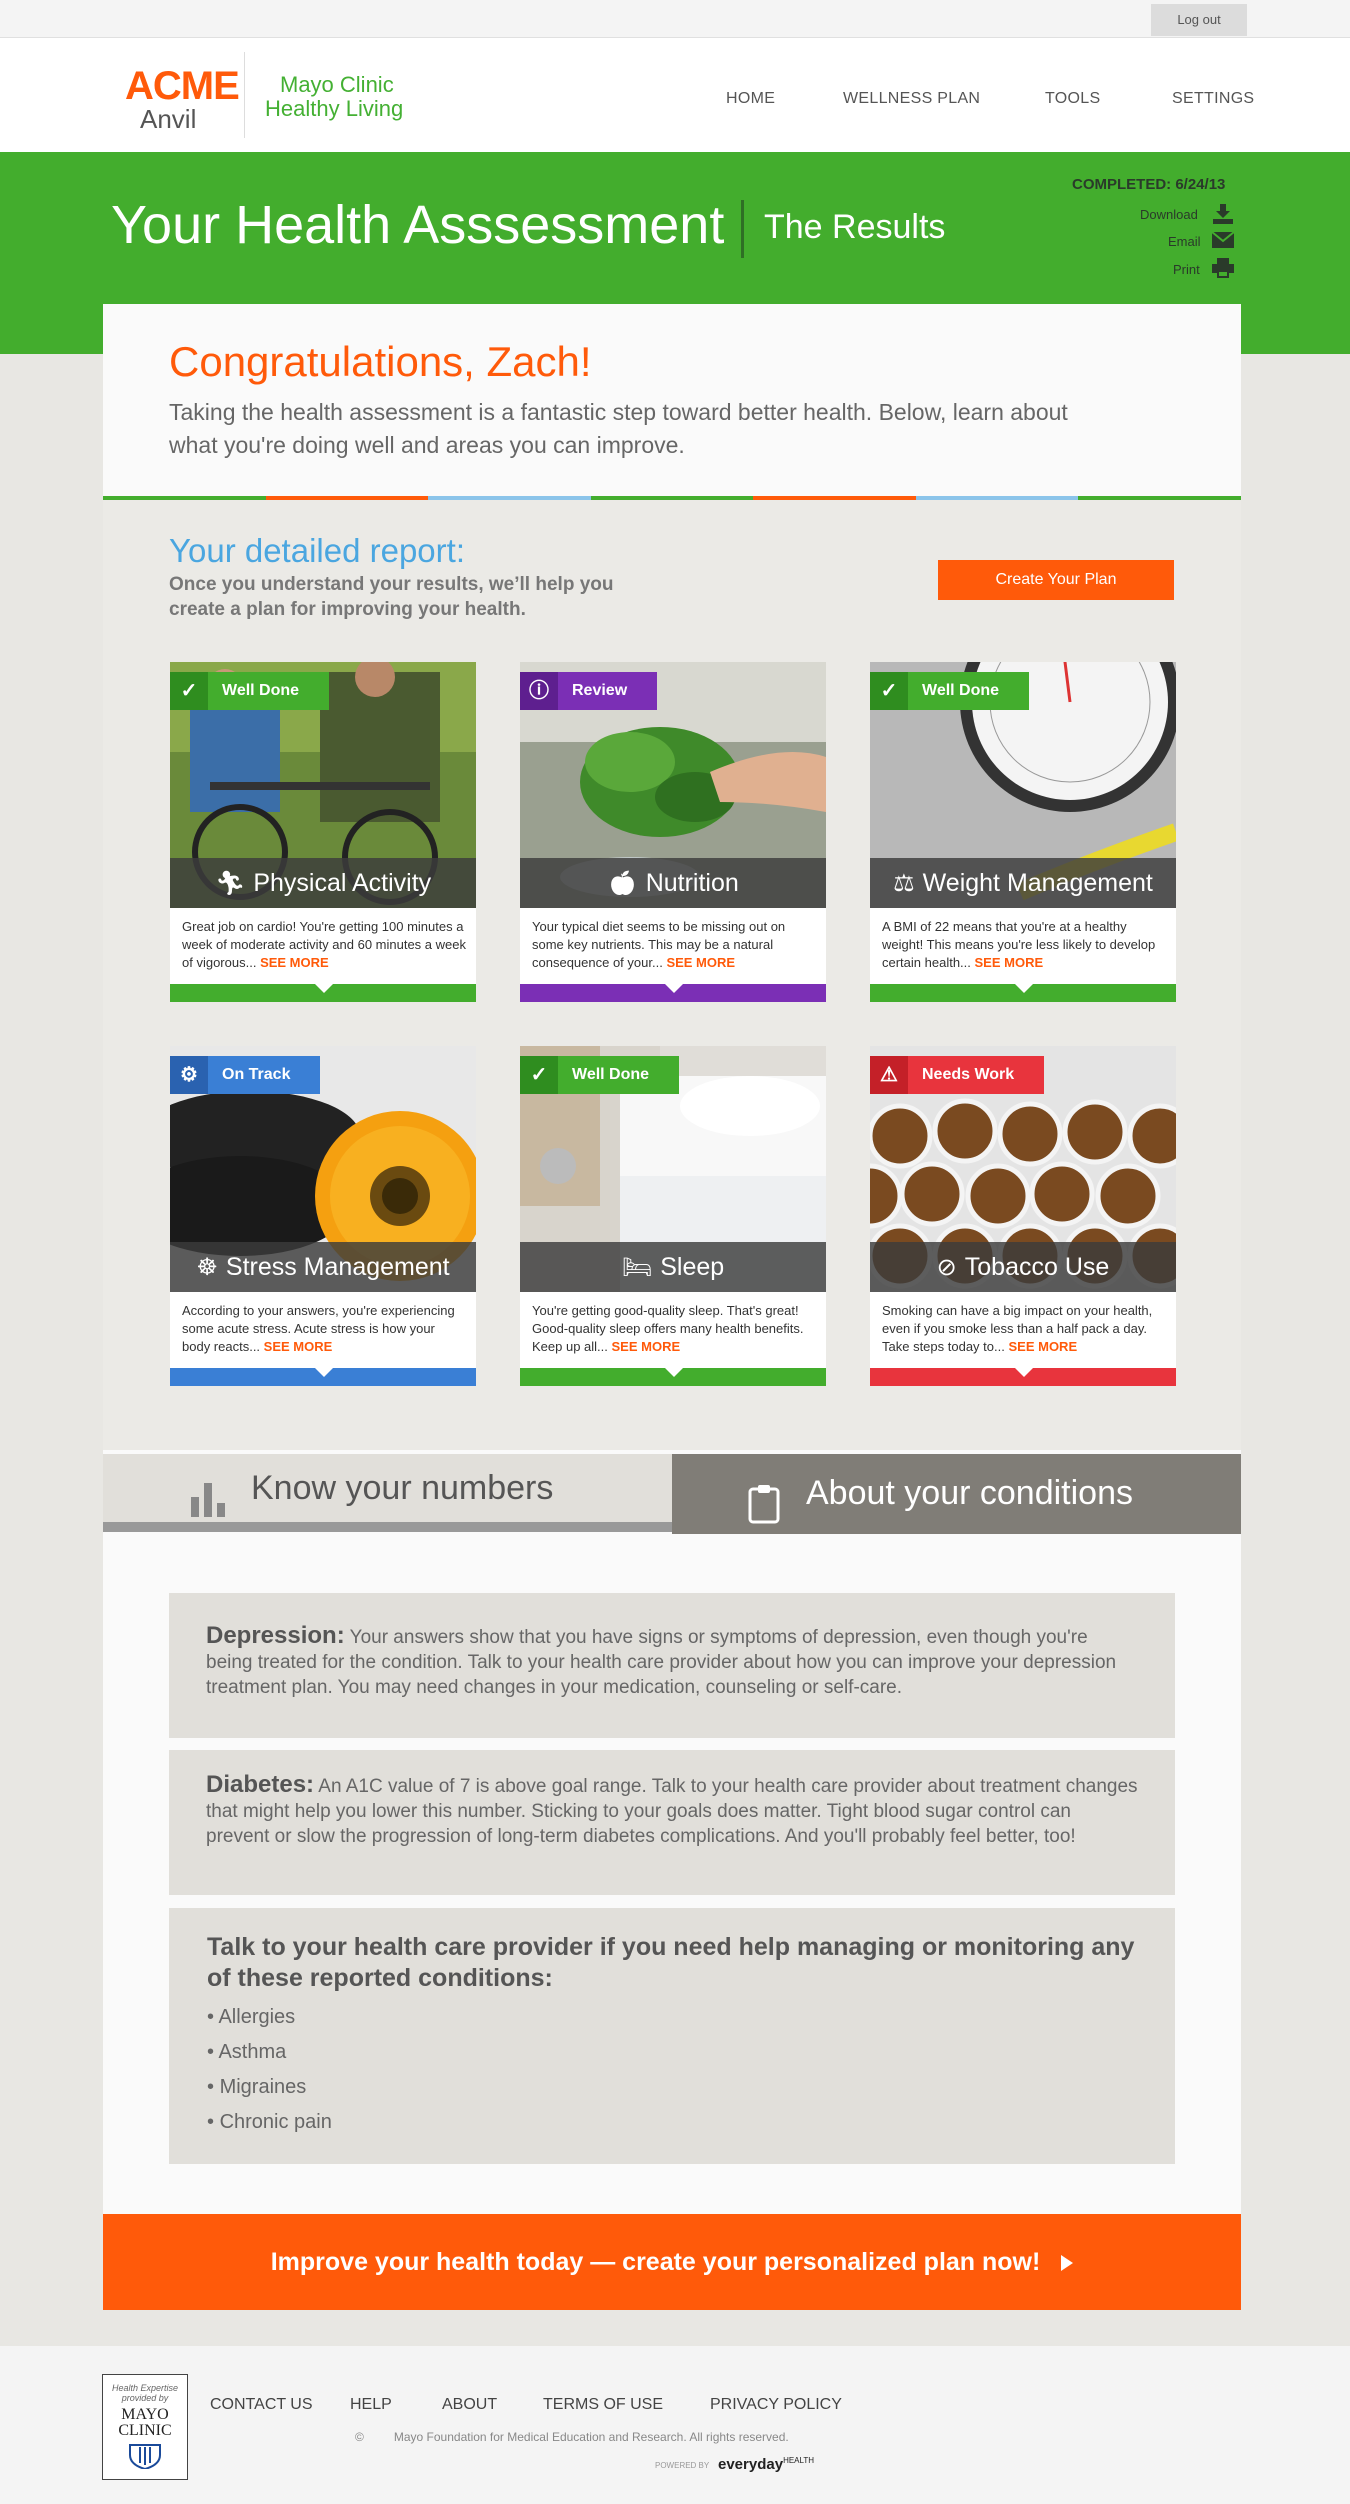 The height and width of the screenshot is (2504, 1350). What do you see at coordinates (946, 1267) in the screenshot?
I see `no-smoking-icon: ⊘` at bounding box center [946, 1267].